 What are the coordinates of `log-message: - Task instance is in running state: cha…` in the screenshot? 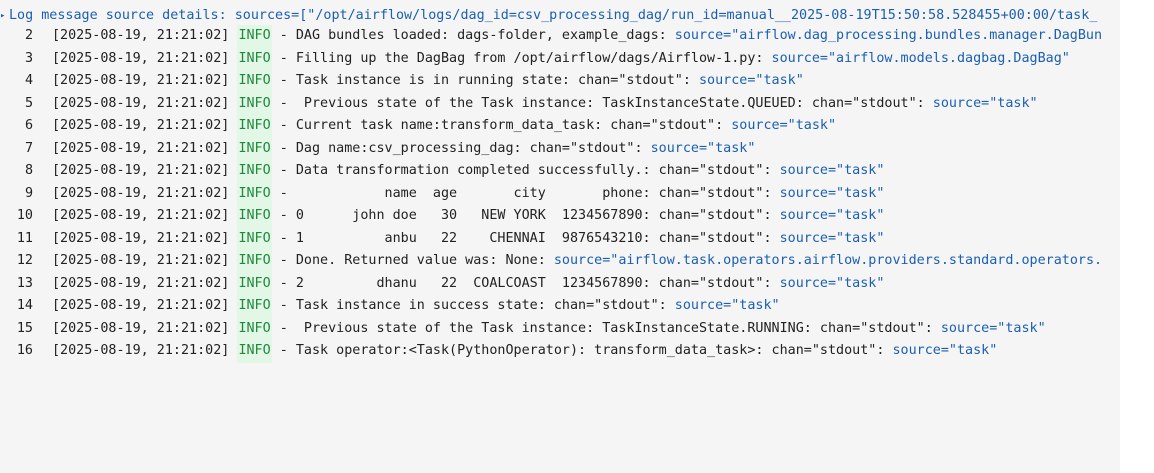 It's located at (485, 80).